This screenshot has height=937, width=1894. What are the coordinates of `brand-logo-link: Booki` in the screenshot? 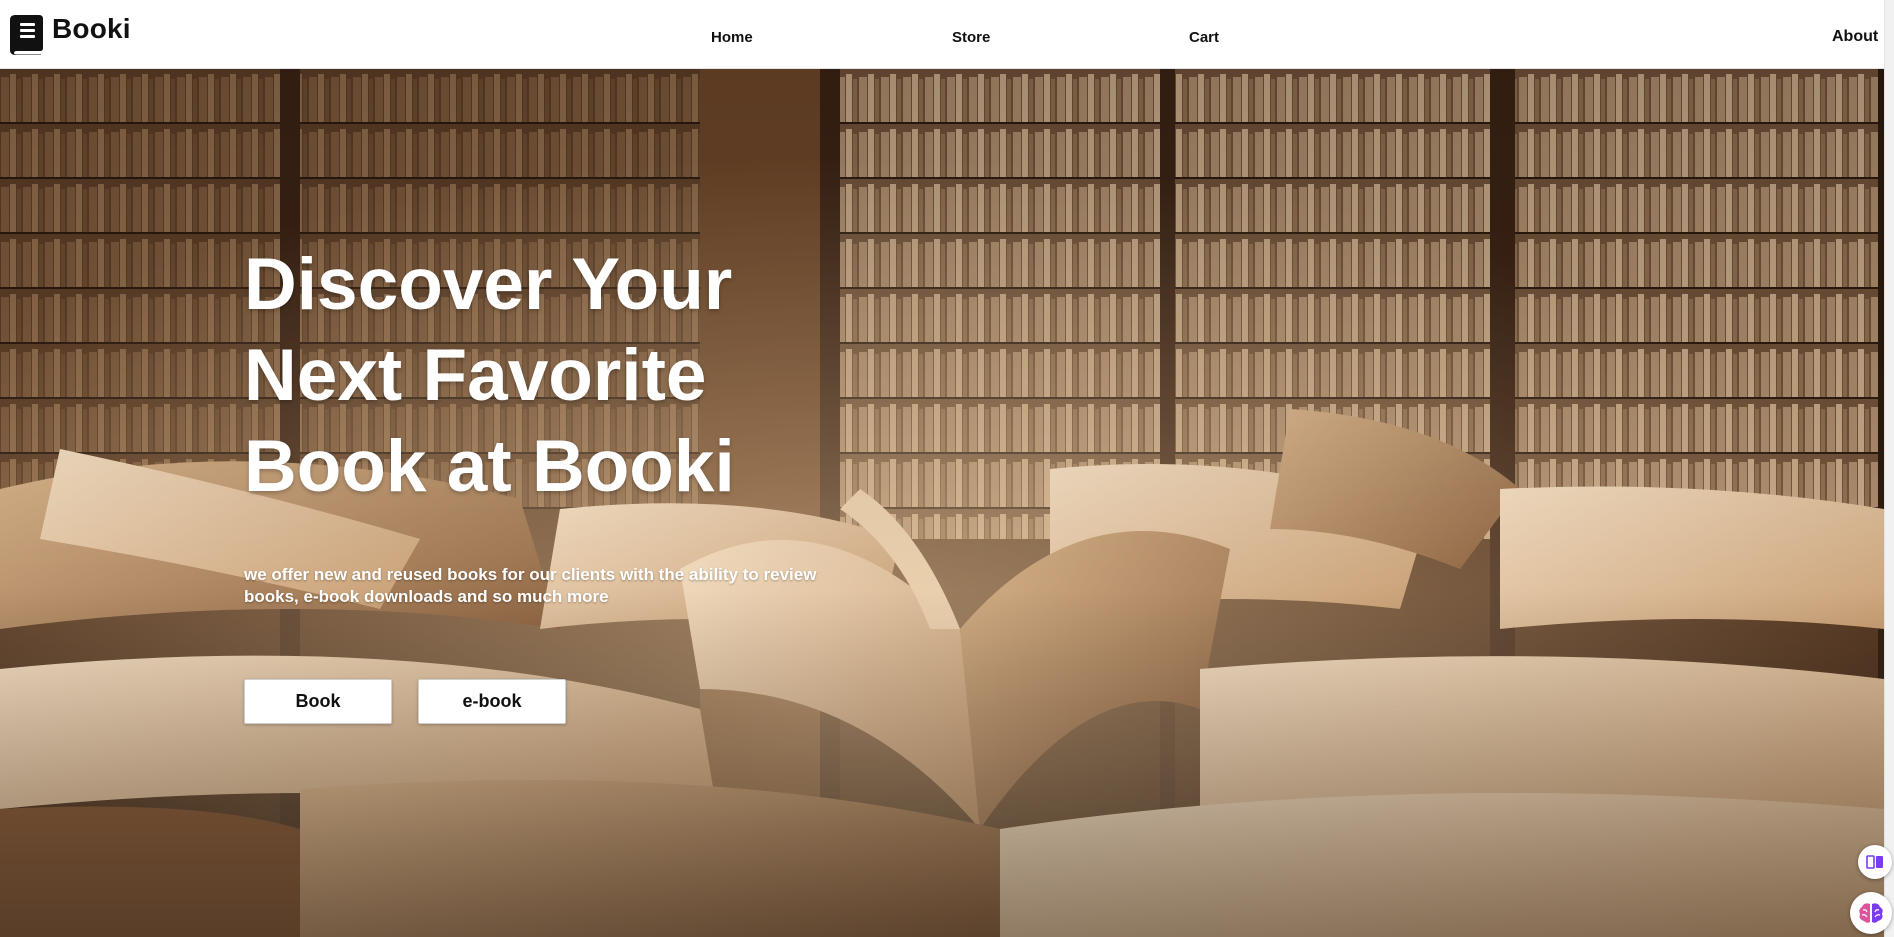 It's located at (70, 34).